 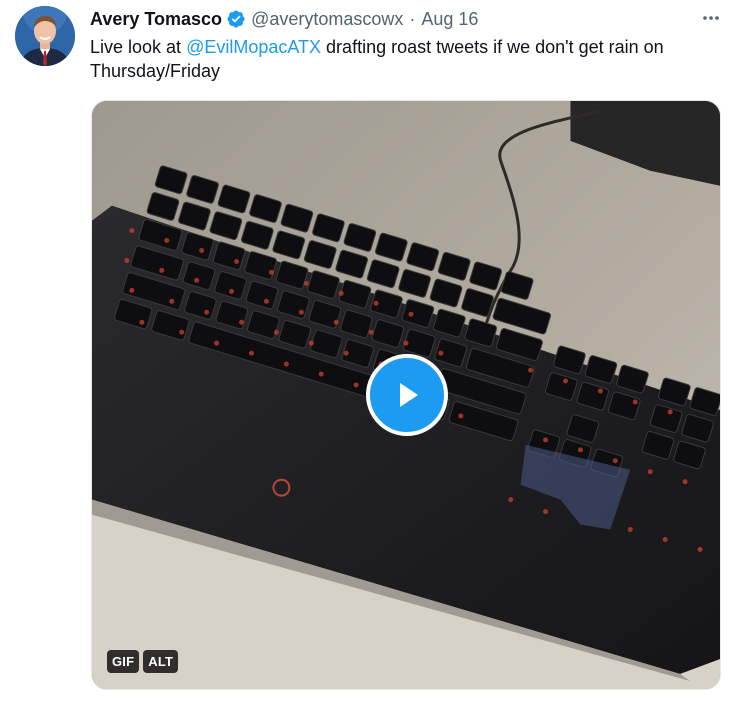 I want to click on avatar, so click(x=45, y=36).